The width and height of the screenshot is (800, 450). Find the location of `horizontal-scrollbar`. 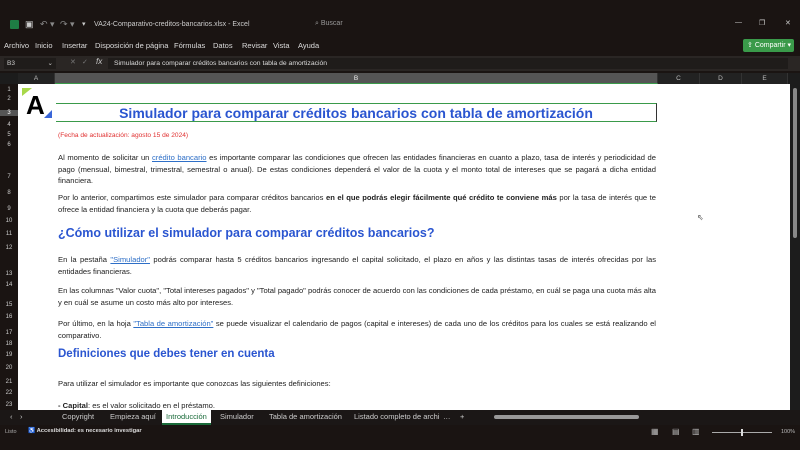

horizontal-scrollbar is located at coordinates (640, 417).